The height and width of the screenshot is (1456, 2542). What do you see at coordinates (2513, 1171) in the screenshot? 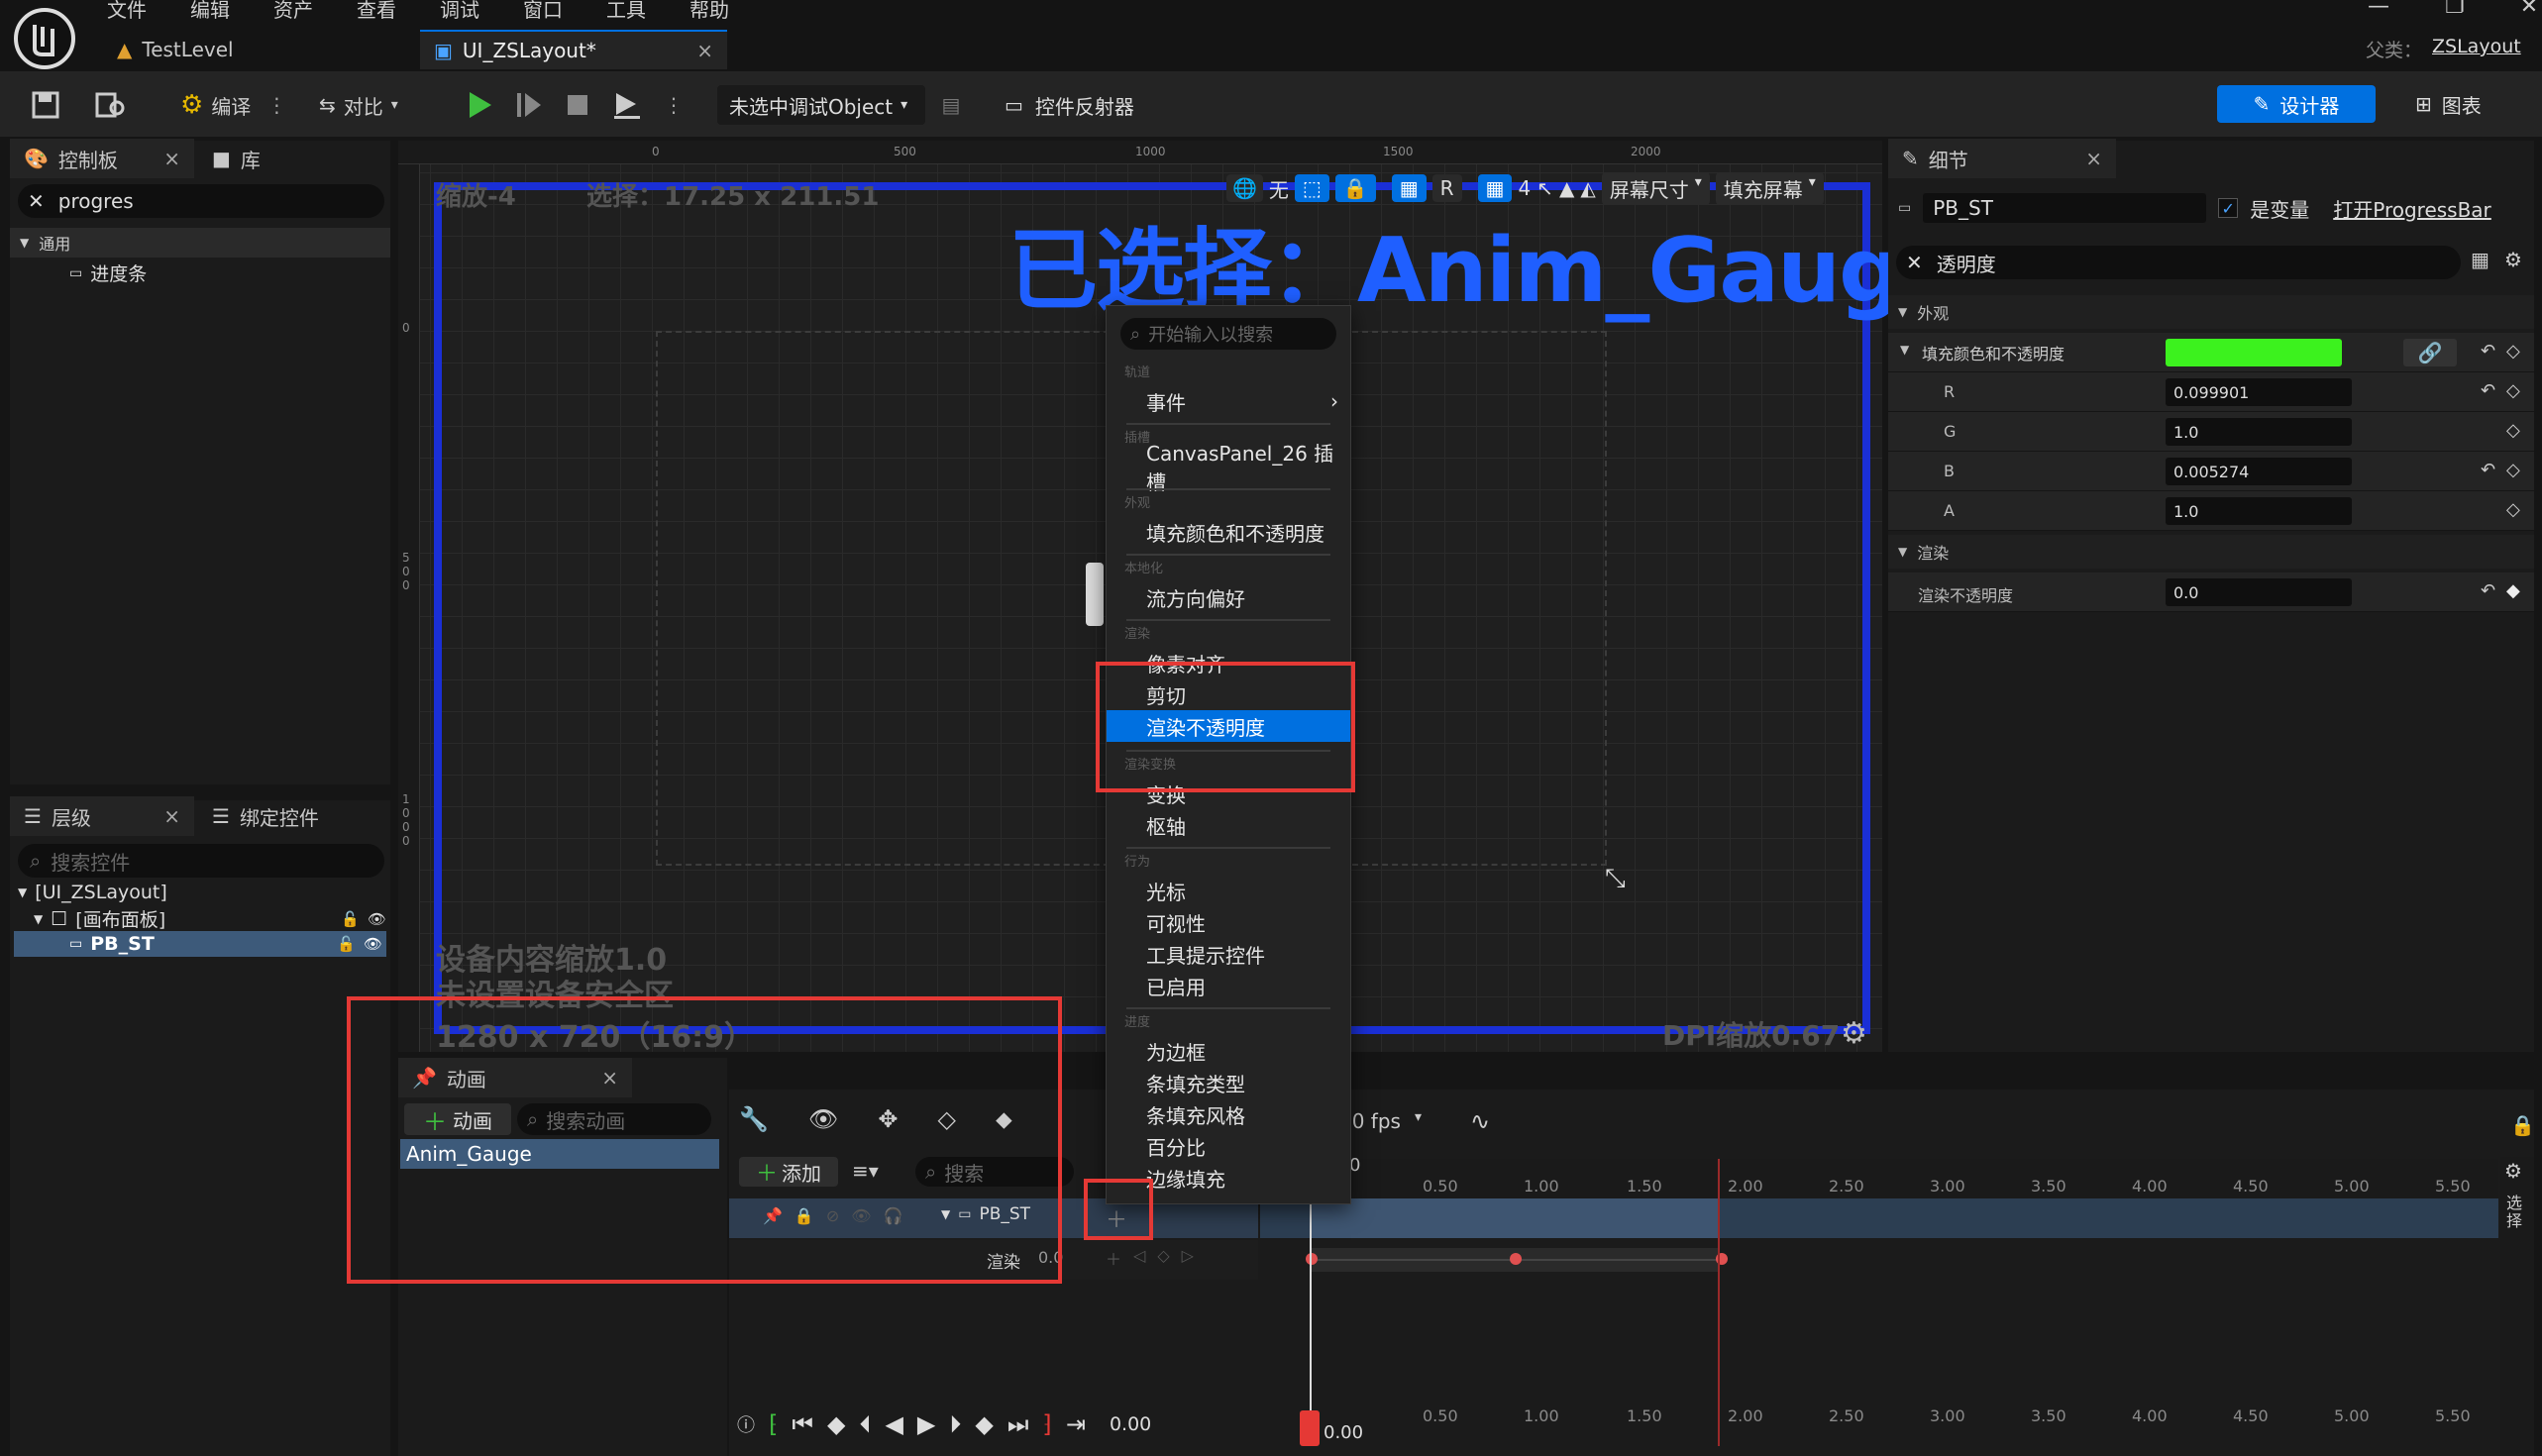
I see `sequencer-settings-icon: ⚙` at bounding box center [2513, 1171].